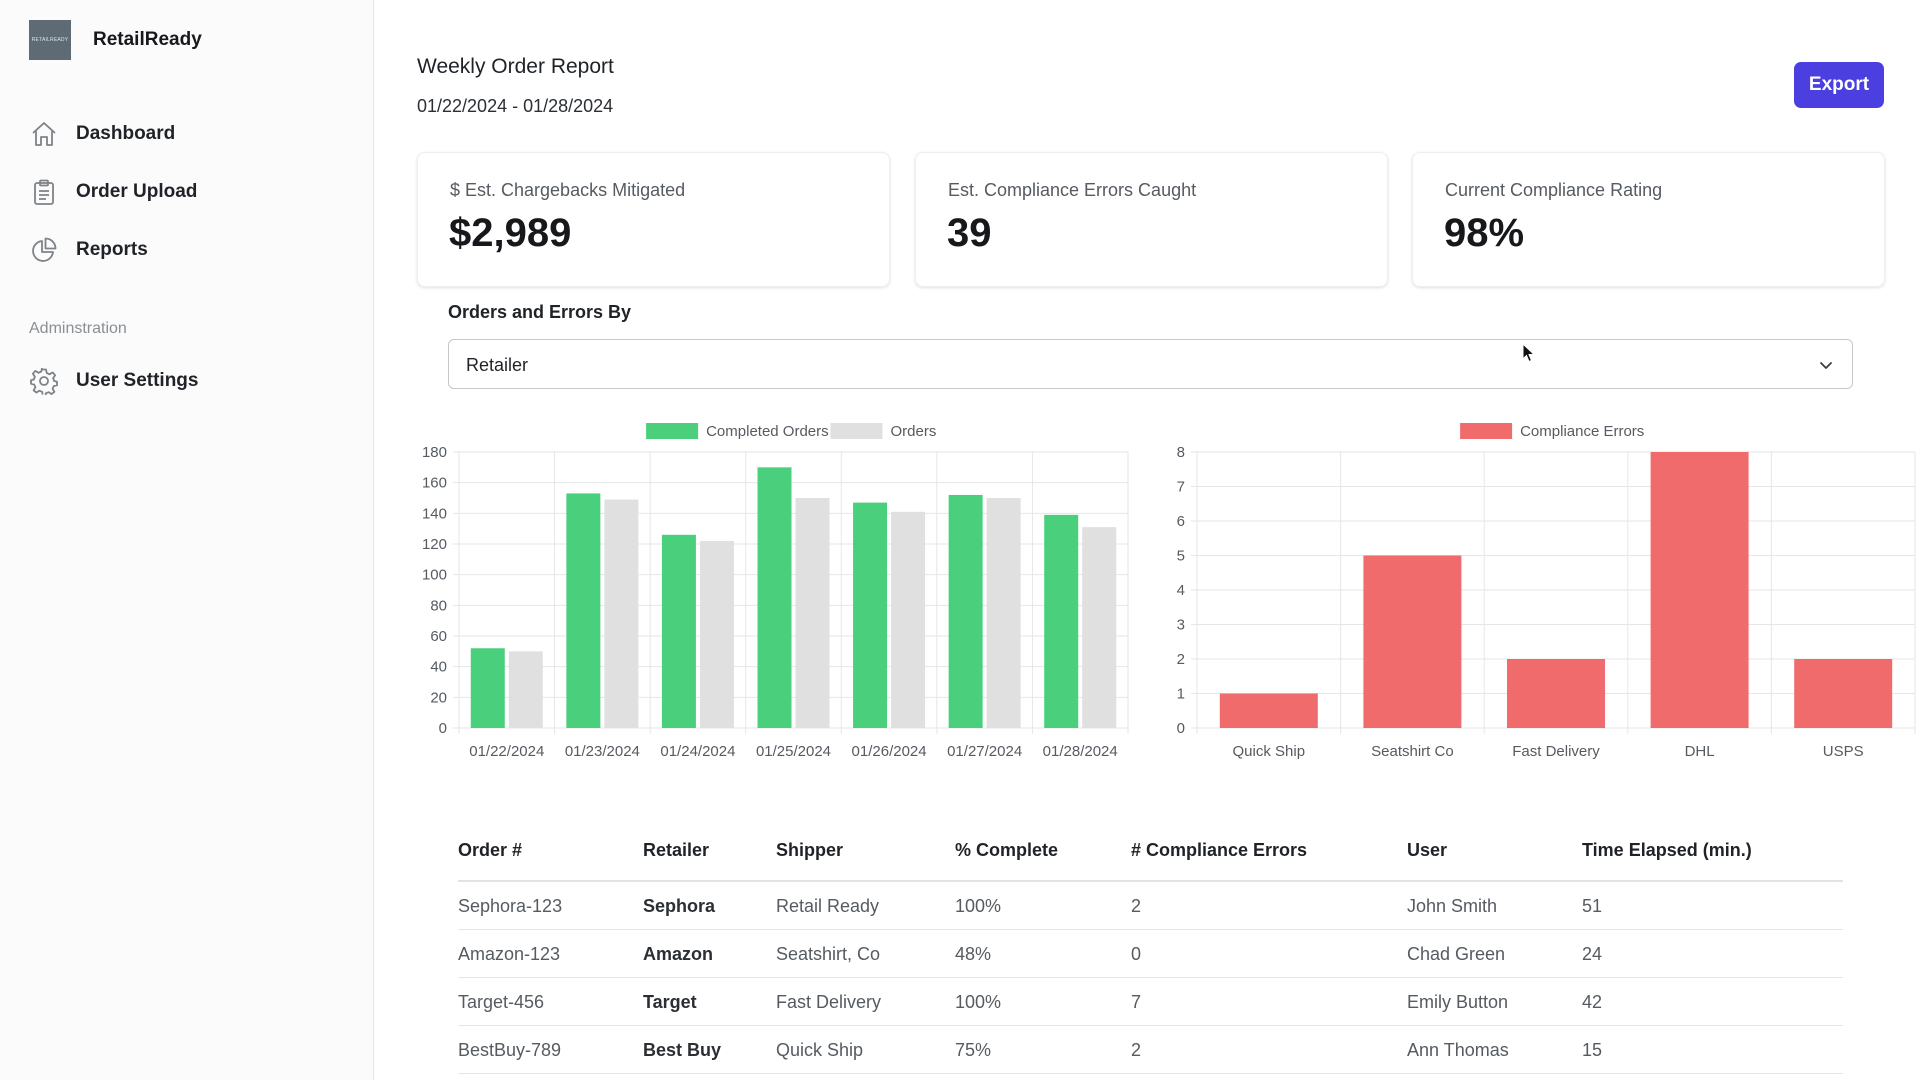  I want to click on group-by-label: Orders and Errors By, so click(540, 312).